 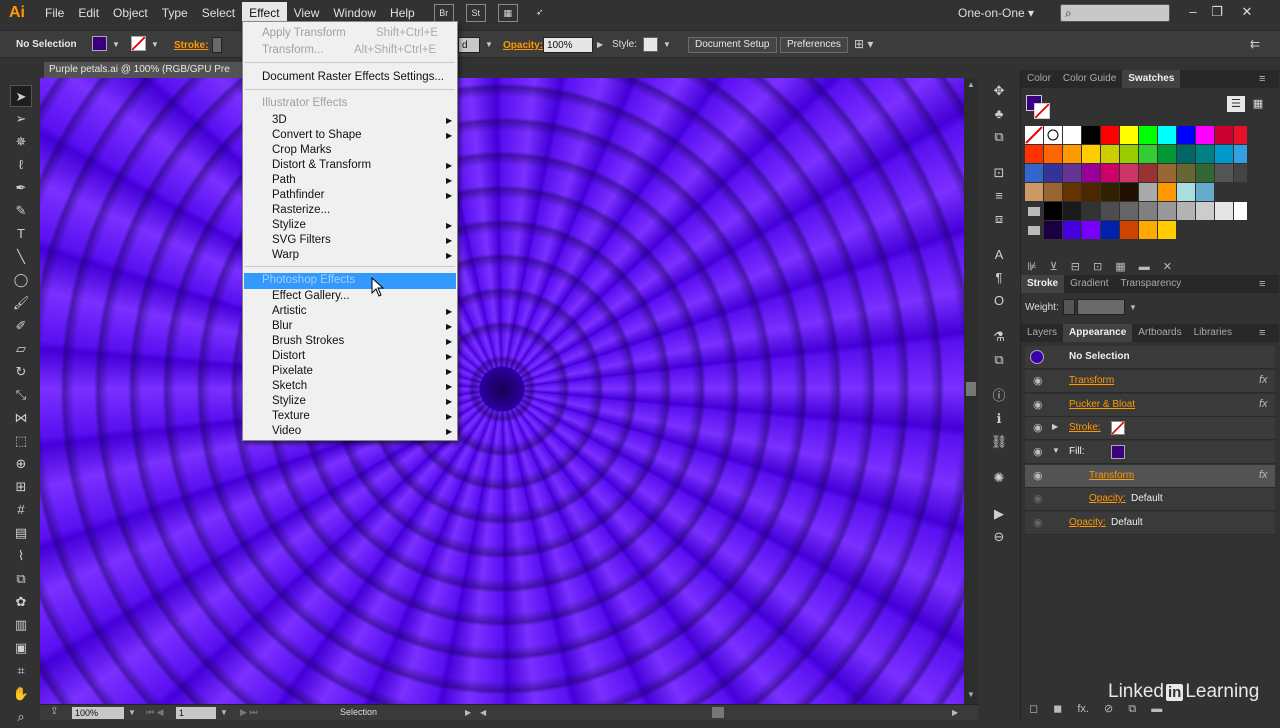 I want to click on menu-item-distort-transform: Distort & Transform ▶, so click(x=350, y=165).